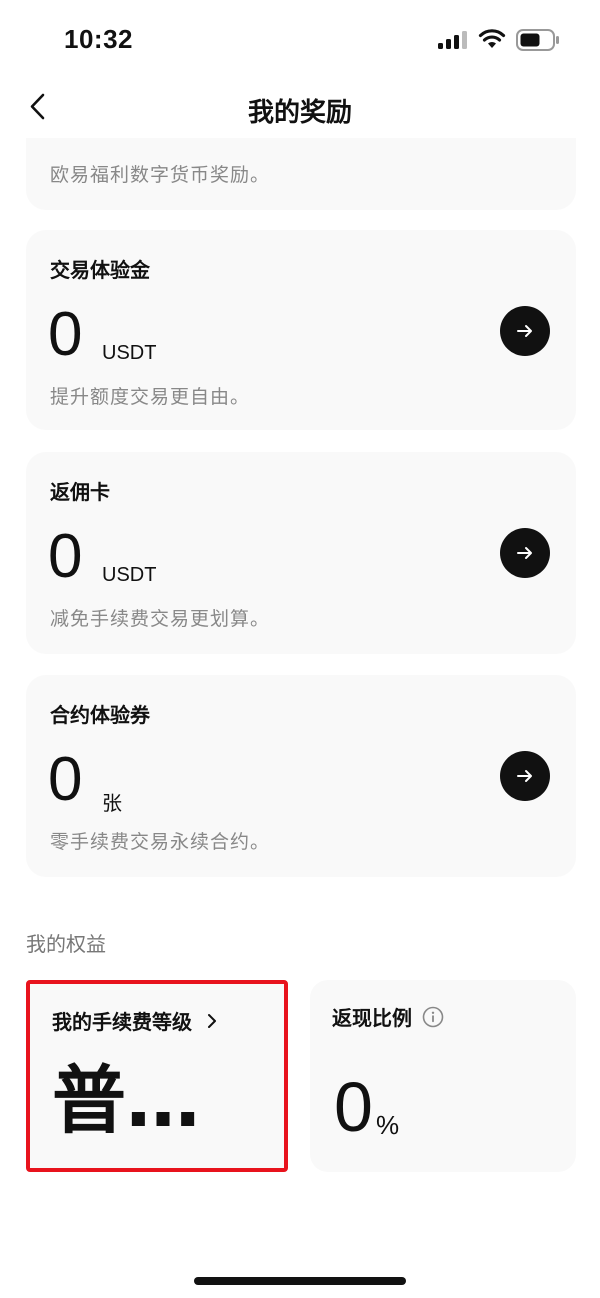 The height and width of the screenshot is (1298, 600). Describe the element at coordinates (301, 553) in the screenshot. I see `reward-card-rebate: 返佣卡 0 USDT 减免手续费交易更划算。` at that location.